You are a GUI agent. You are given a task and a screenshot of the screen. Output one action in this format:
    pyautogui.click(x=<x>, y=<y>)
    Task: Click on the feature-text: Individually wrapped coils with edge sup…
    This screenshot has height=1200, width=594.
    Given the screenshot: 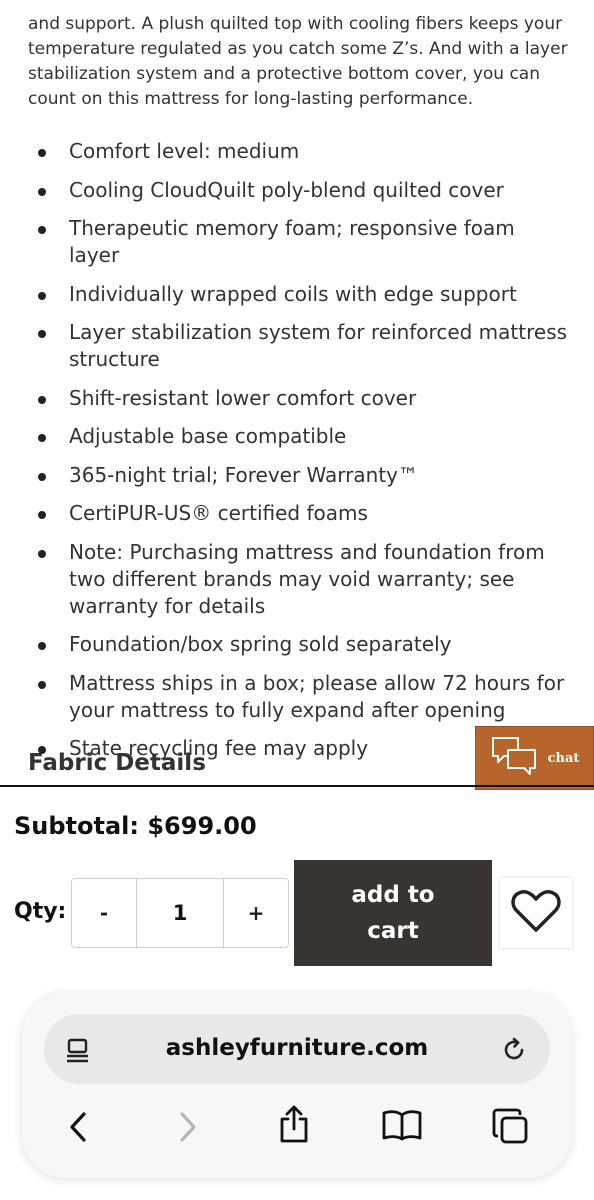 What is the action you would take?
    pyautogui.click(x=293, y=293)
    